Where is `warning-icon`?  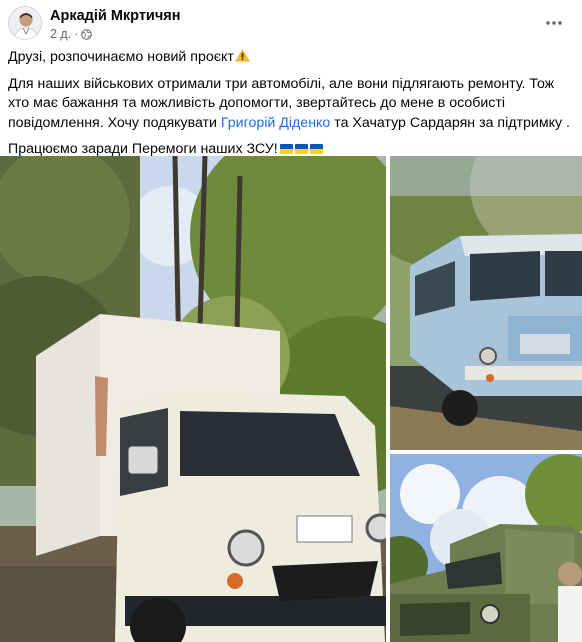 warning-icon is located at coordinates (242, 55).